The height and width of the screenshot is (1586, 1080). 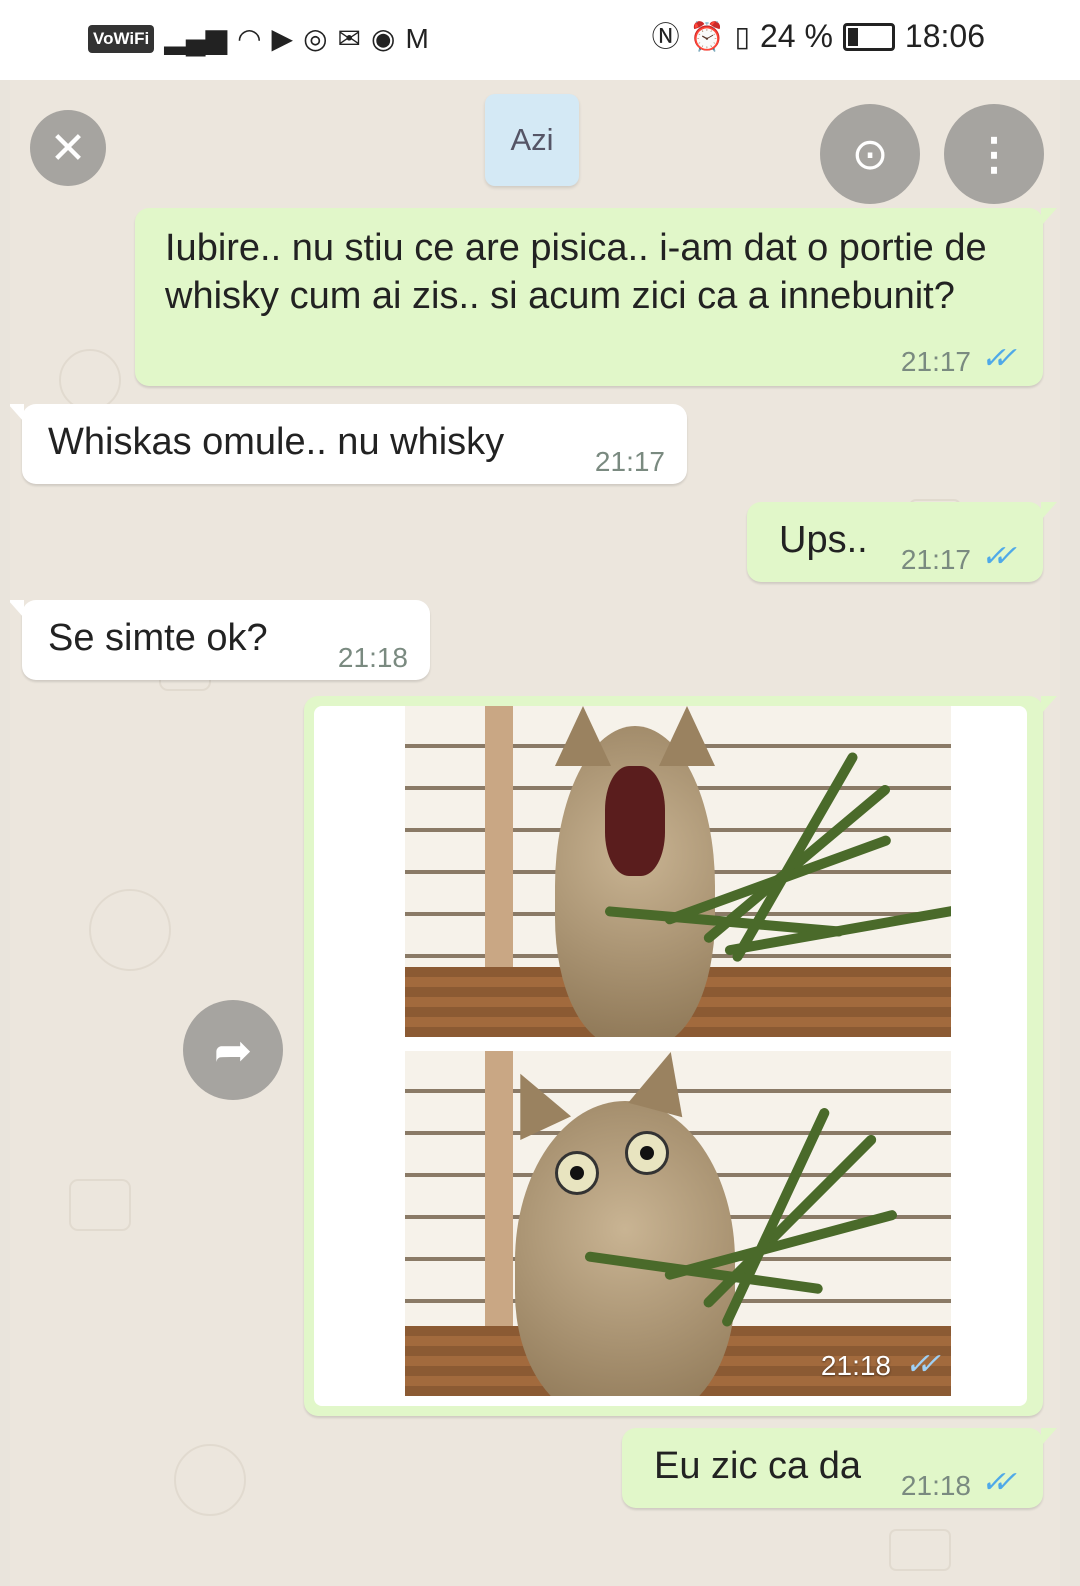 I want to click on message-bubble-outgoing: Ups.. 21:17 ✓✓, so click(x=902, y=542).